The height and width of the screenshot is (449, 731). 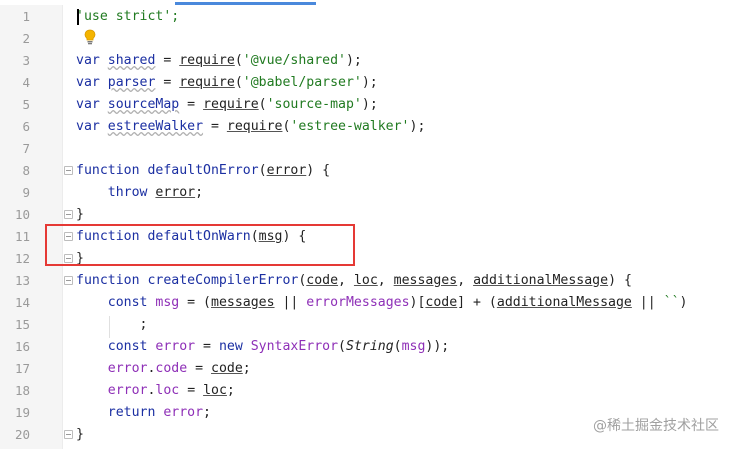 I want to click on line-number: 20, so click(x=22, y=434).